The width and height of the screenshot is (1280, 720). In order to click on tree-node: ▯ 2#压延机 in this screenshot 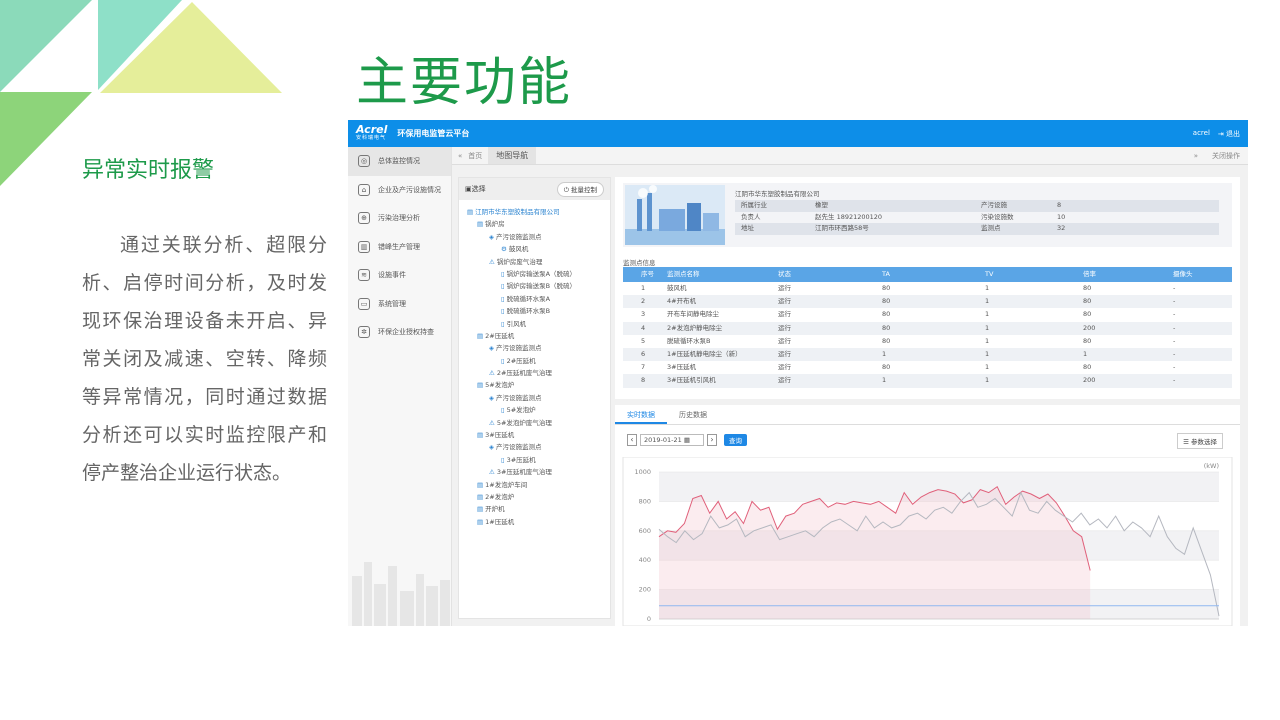, I will do `click(534, 361)`.